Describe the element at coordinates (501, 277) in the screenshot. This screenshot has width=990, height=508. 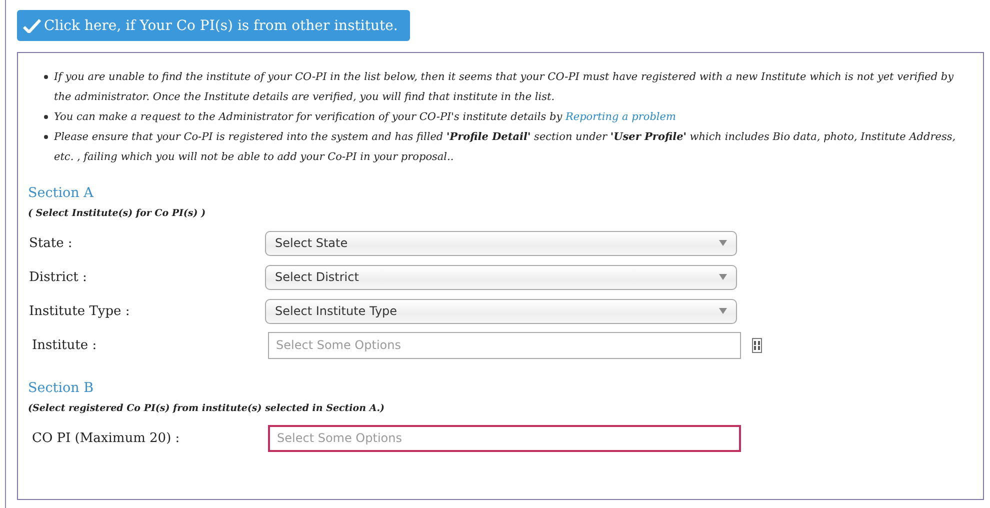
I see `select-dropdown: Select District` at that location.